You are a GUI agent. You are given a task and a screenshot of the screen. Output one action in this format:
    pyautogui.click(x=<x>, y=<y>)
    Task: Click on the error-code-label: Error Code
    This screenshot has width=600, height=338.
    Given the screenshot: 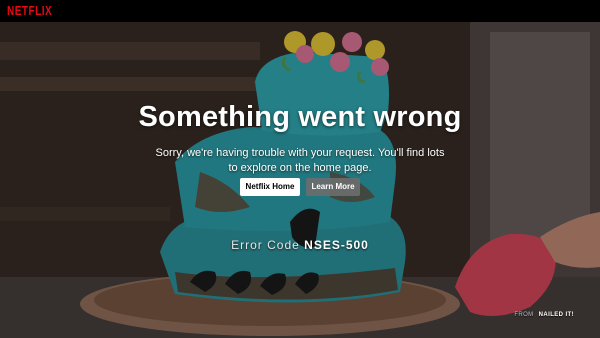 What is the action you would take?
    pyautogui.click(x=265, y=245)
    